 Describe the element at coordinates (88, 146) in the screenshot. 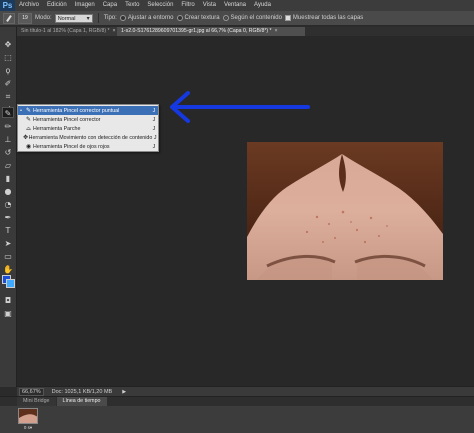

I see `flyout-item-red-eye: ◉ Herramienta Pincel de ojos rojos J` at that location.